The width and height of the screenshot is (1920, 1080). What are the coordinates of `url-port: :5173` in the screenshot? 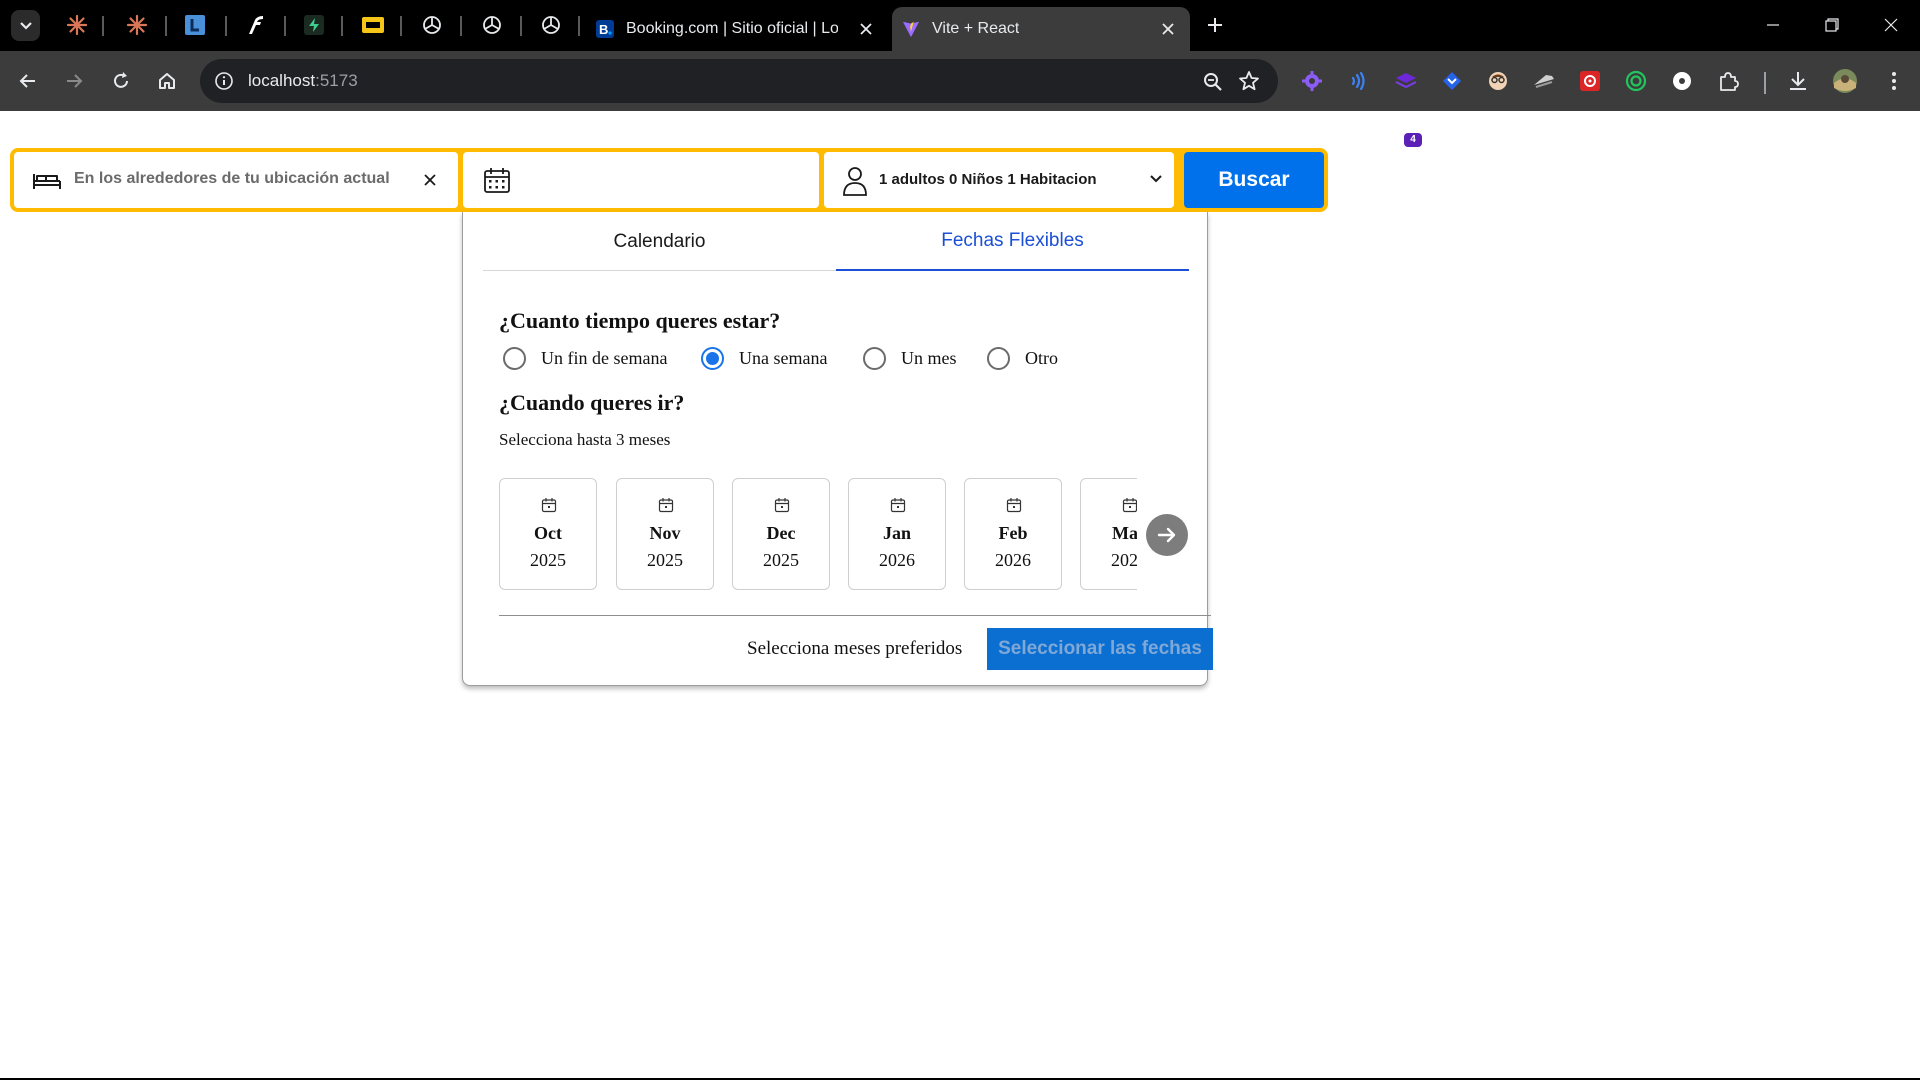 It's located at (336, 80).